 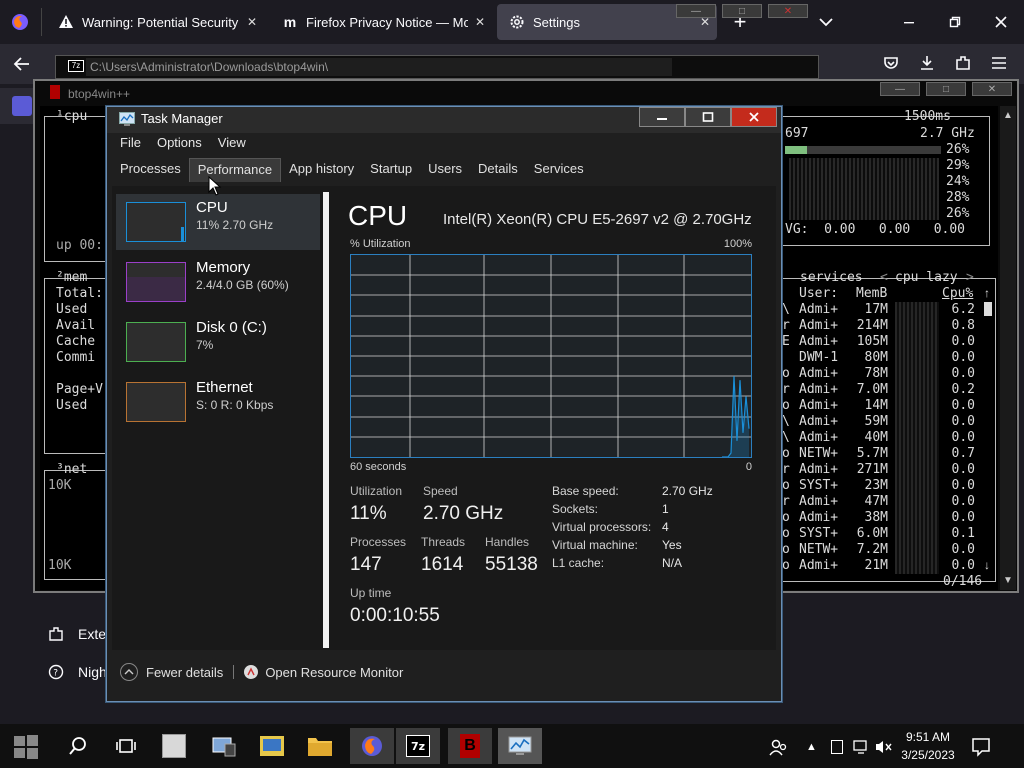 I want to click on gear-icon, so click(x=517, y=22).